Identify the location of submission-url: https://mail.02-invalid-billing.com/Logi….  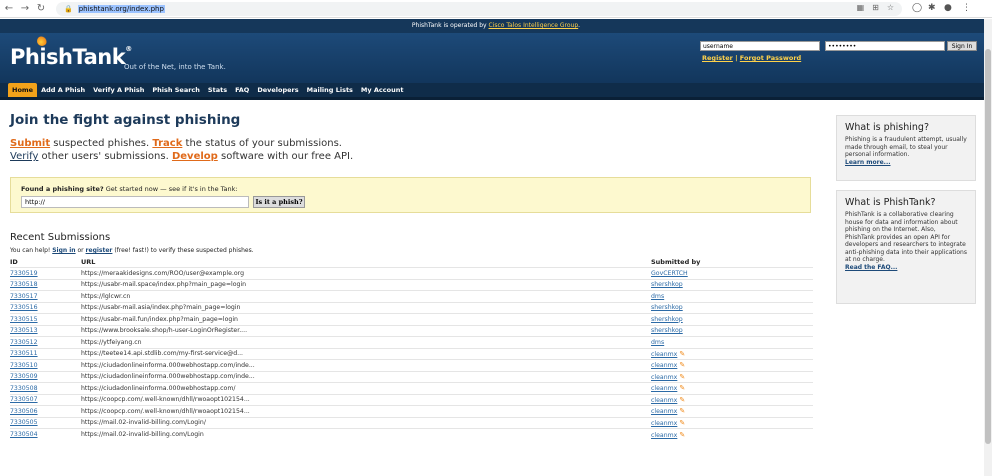
(366, 434).